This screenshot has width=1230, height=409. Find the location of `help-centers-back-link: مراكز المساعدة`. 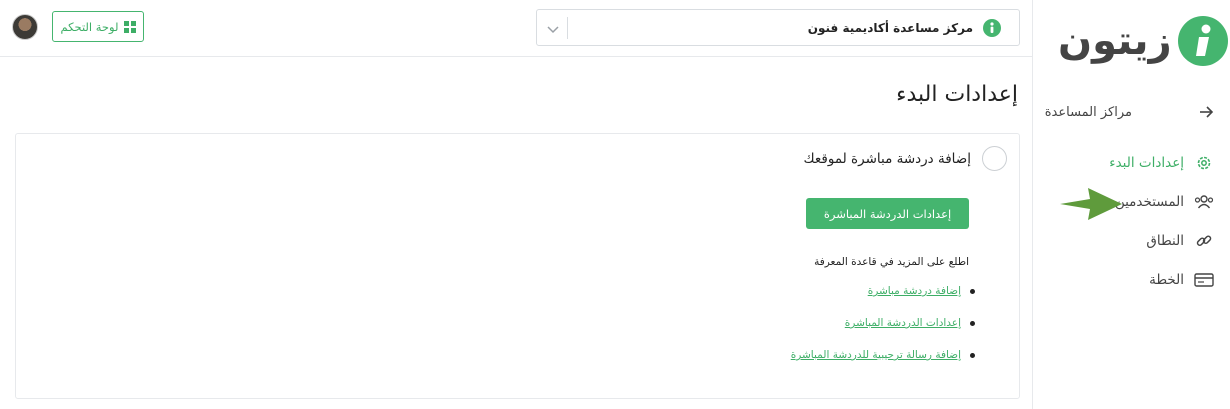

help-centers-back-link: مراكز المساعدة is located at coordinates (1131, 112).